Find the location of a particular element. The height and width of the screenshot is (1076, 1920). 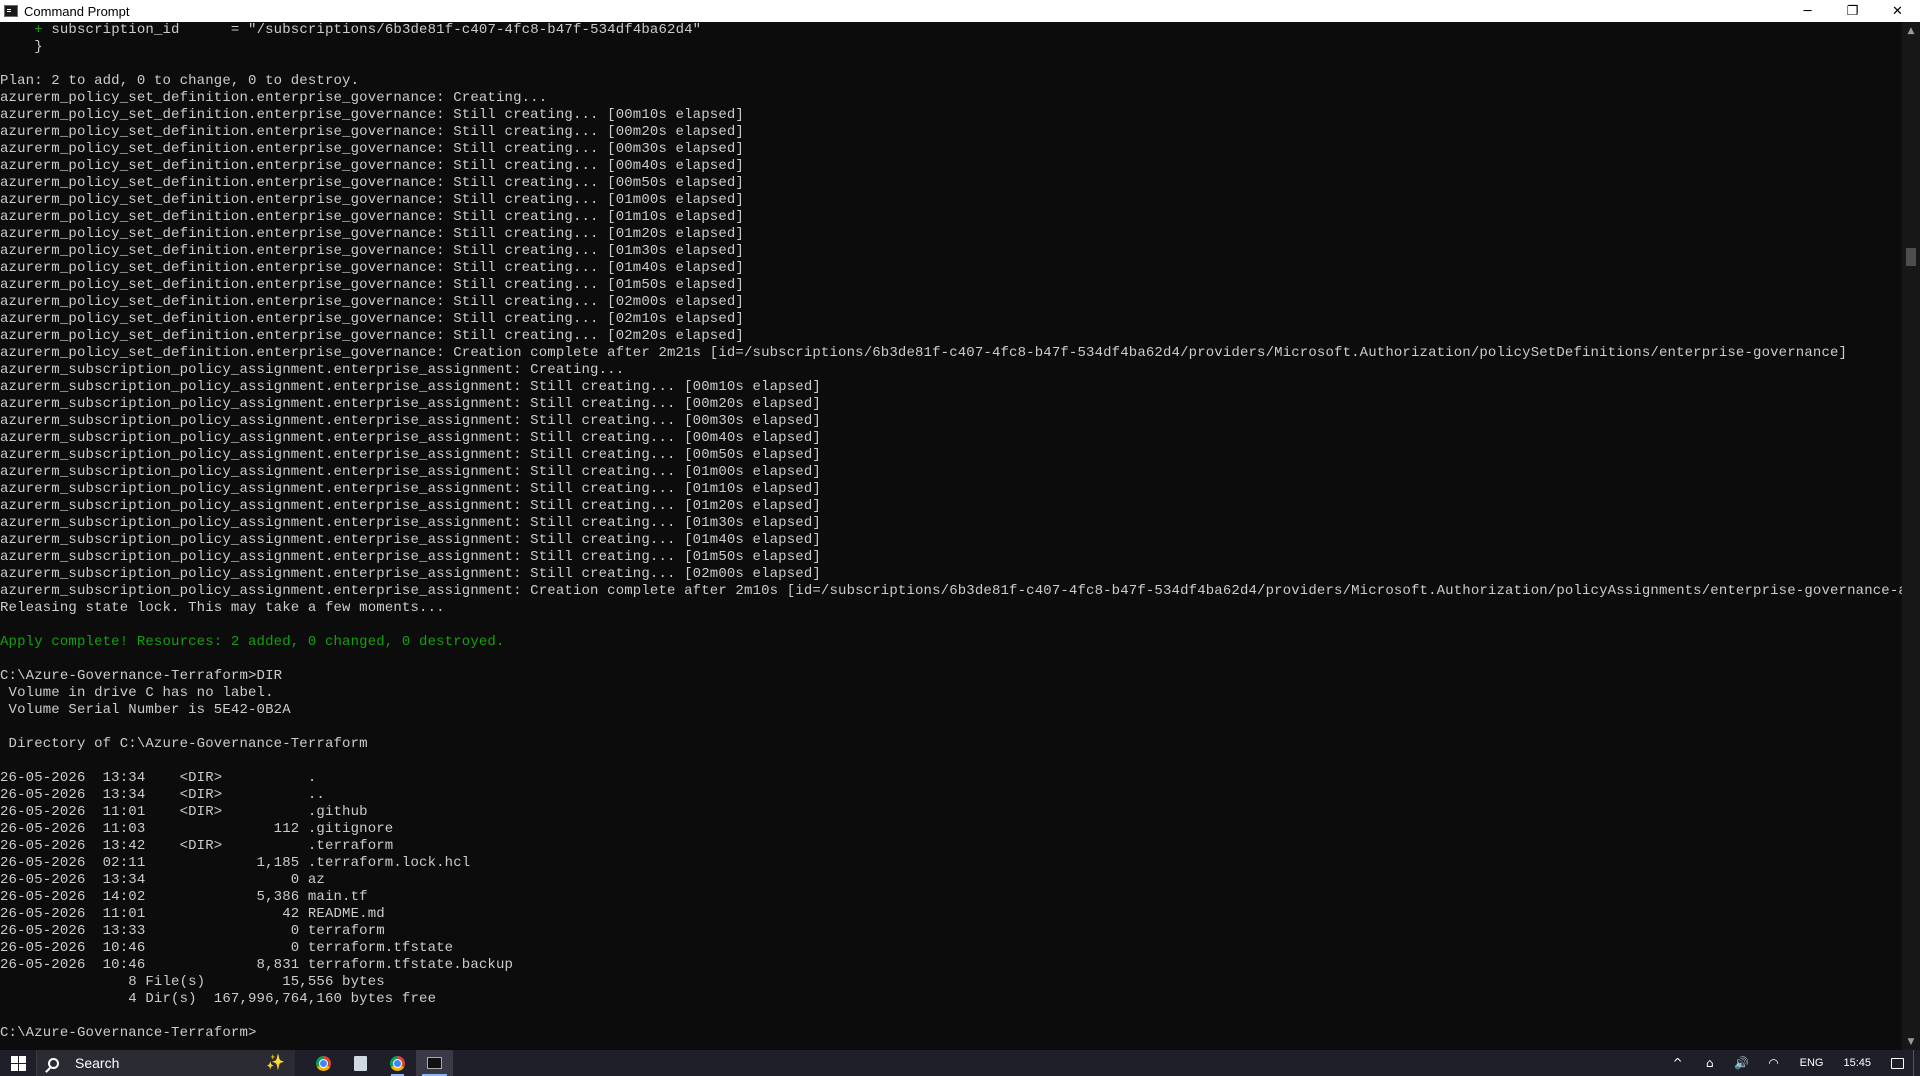

window-title: Command Prompt is located at coordinates (77, 11).